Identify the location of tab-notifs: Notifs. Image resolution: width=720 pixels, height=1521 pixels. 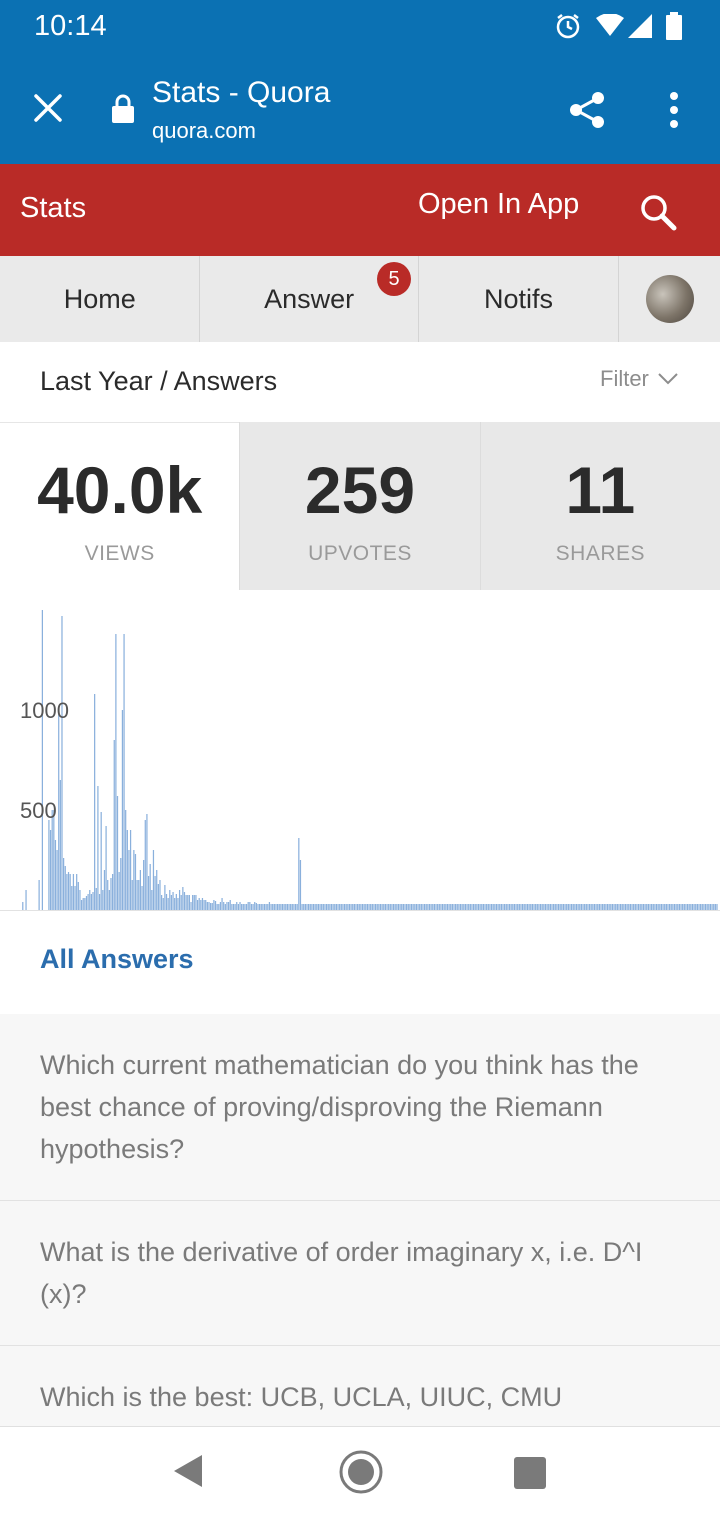
(519, 299).